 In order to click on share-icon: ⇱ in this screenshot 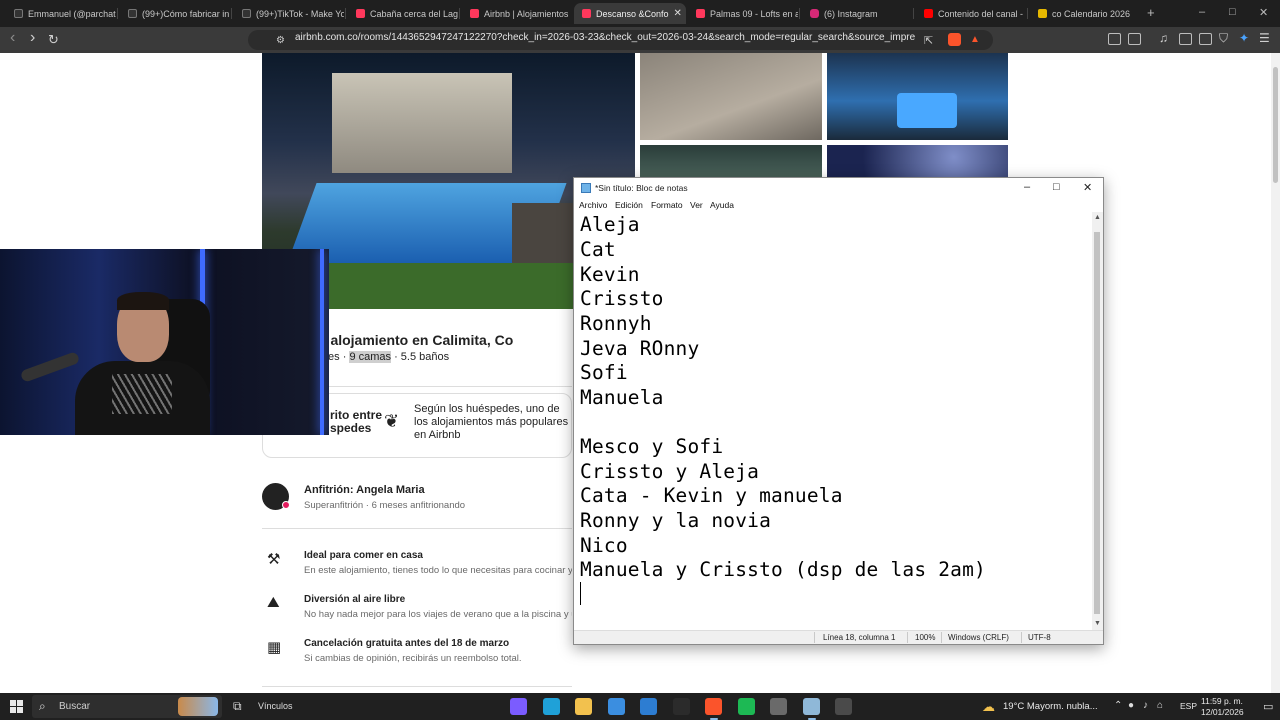, I will do `click(928, 41)`.